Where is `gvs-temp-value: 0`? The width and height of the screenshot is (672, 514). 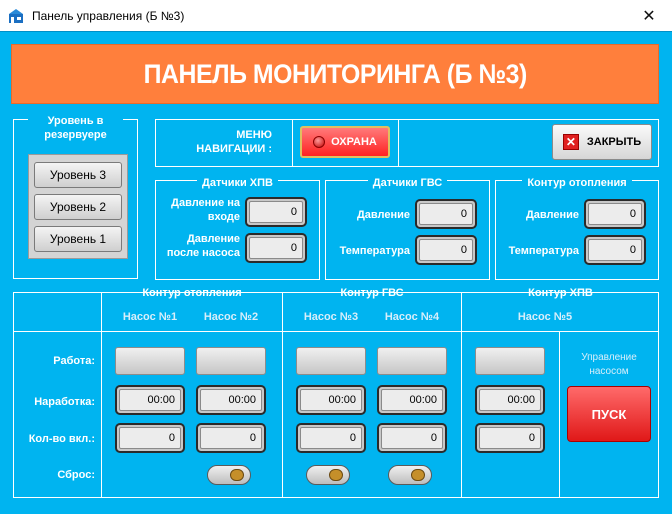
gvs-temp-value: 0 is located at coordinates (446, 250).